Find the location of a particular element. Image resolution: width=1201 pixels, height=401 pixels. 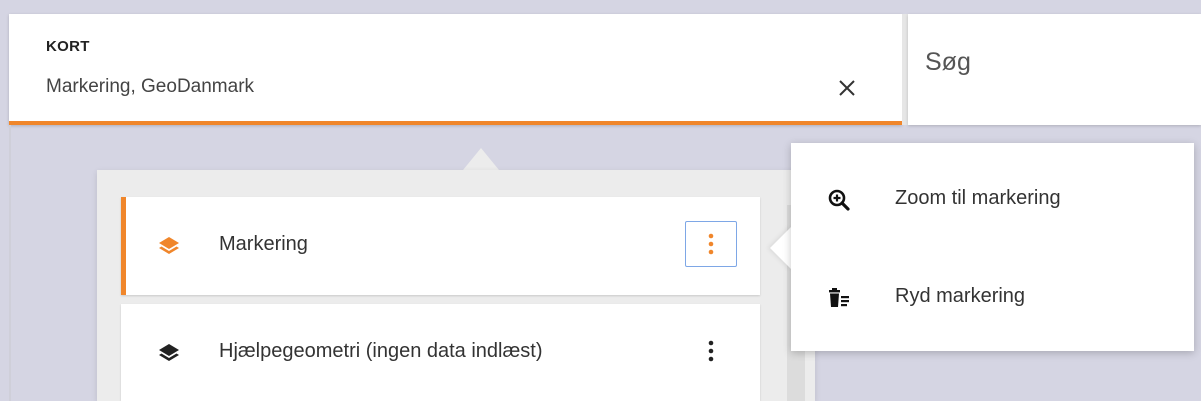

zoom-to-selection-item: Zoom til markering is located at coordinates (992, 200).